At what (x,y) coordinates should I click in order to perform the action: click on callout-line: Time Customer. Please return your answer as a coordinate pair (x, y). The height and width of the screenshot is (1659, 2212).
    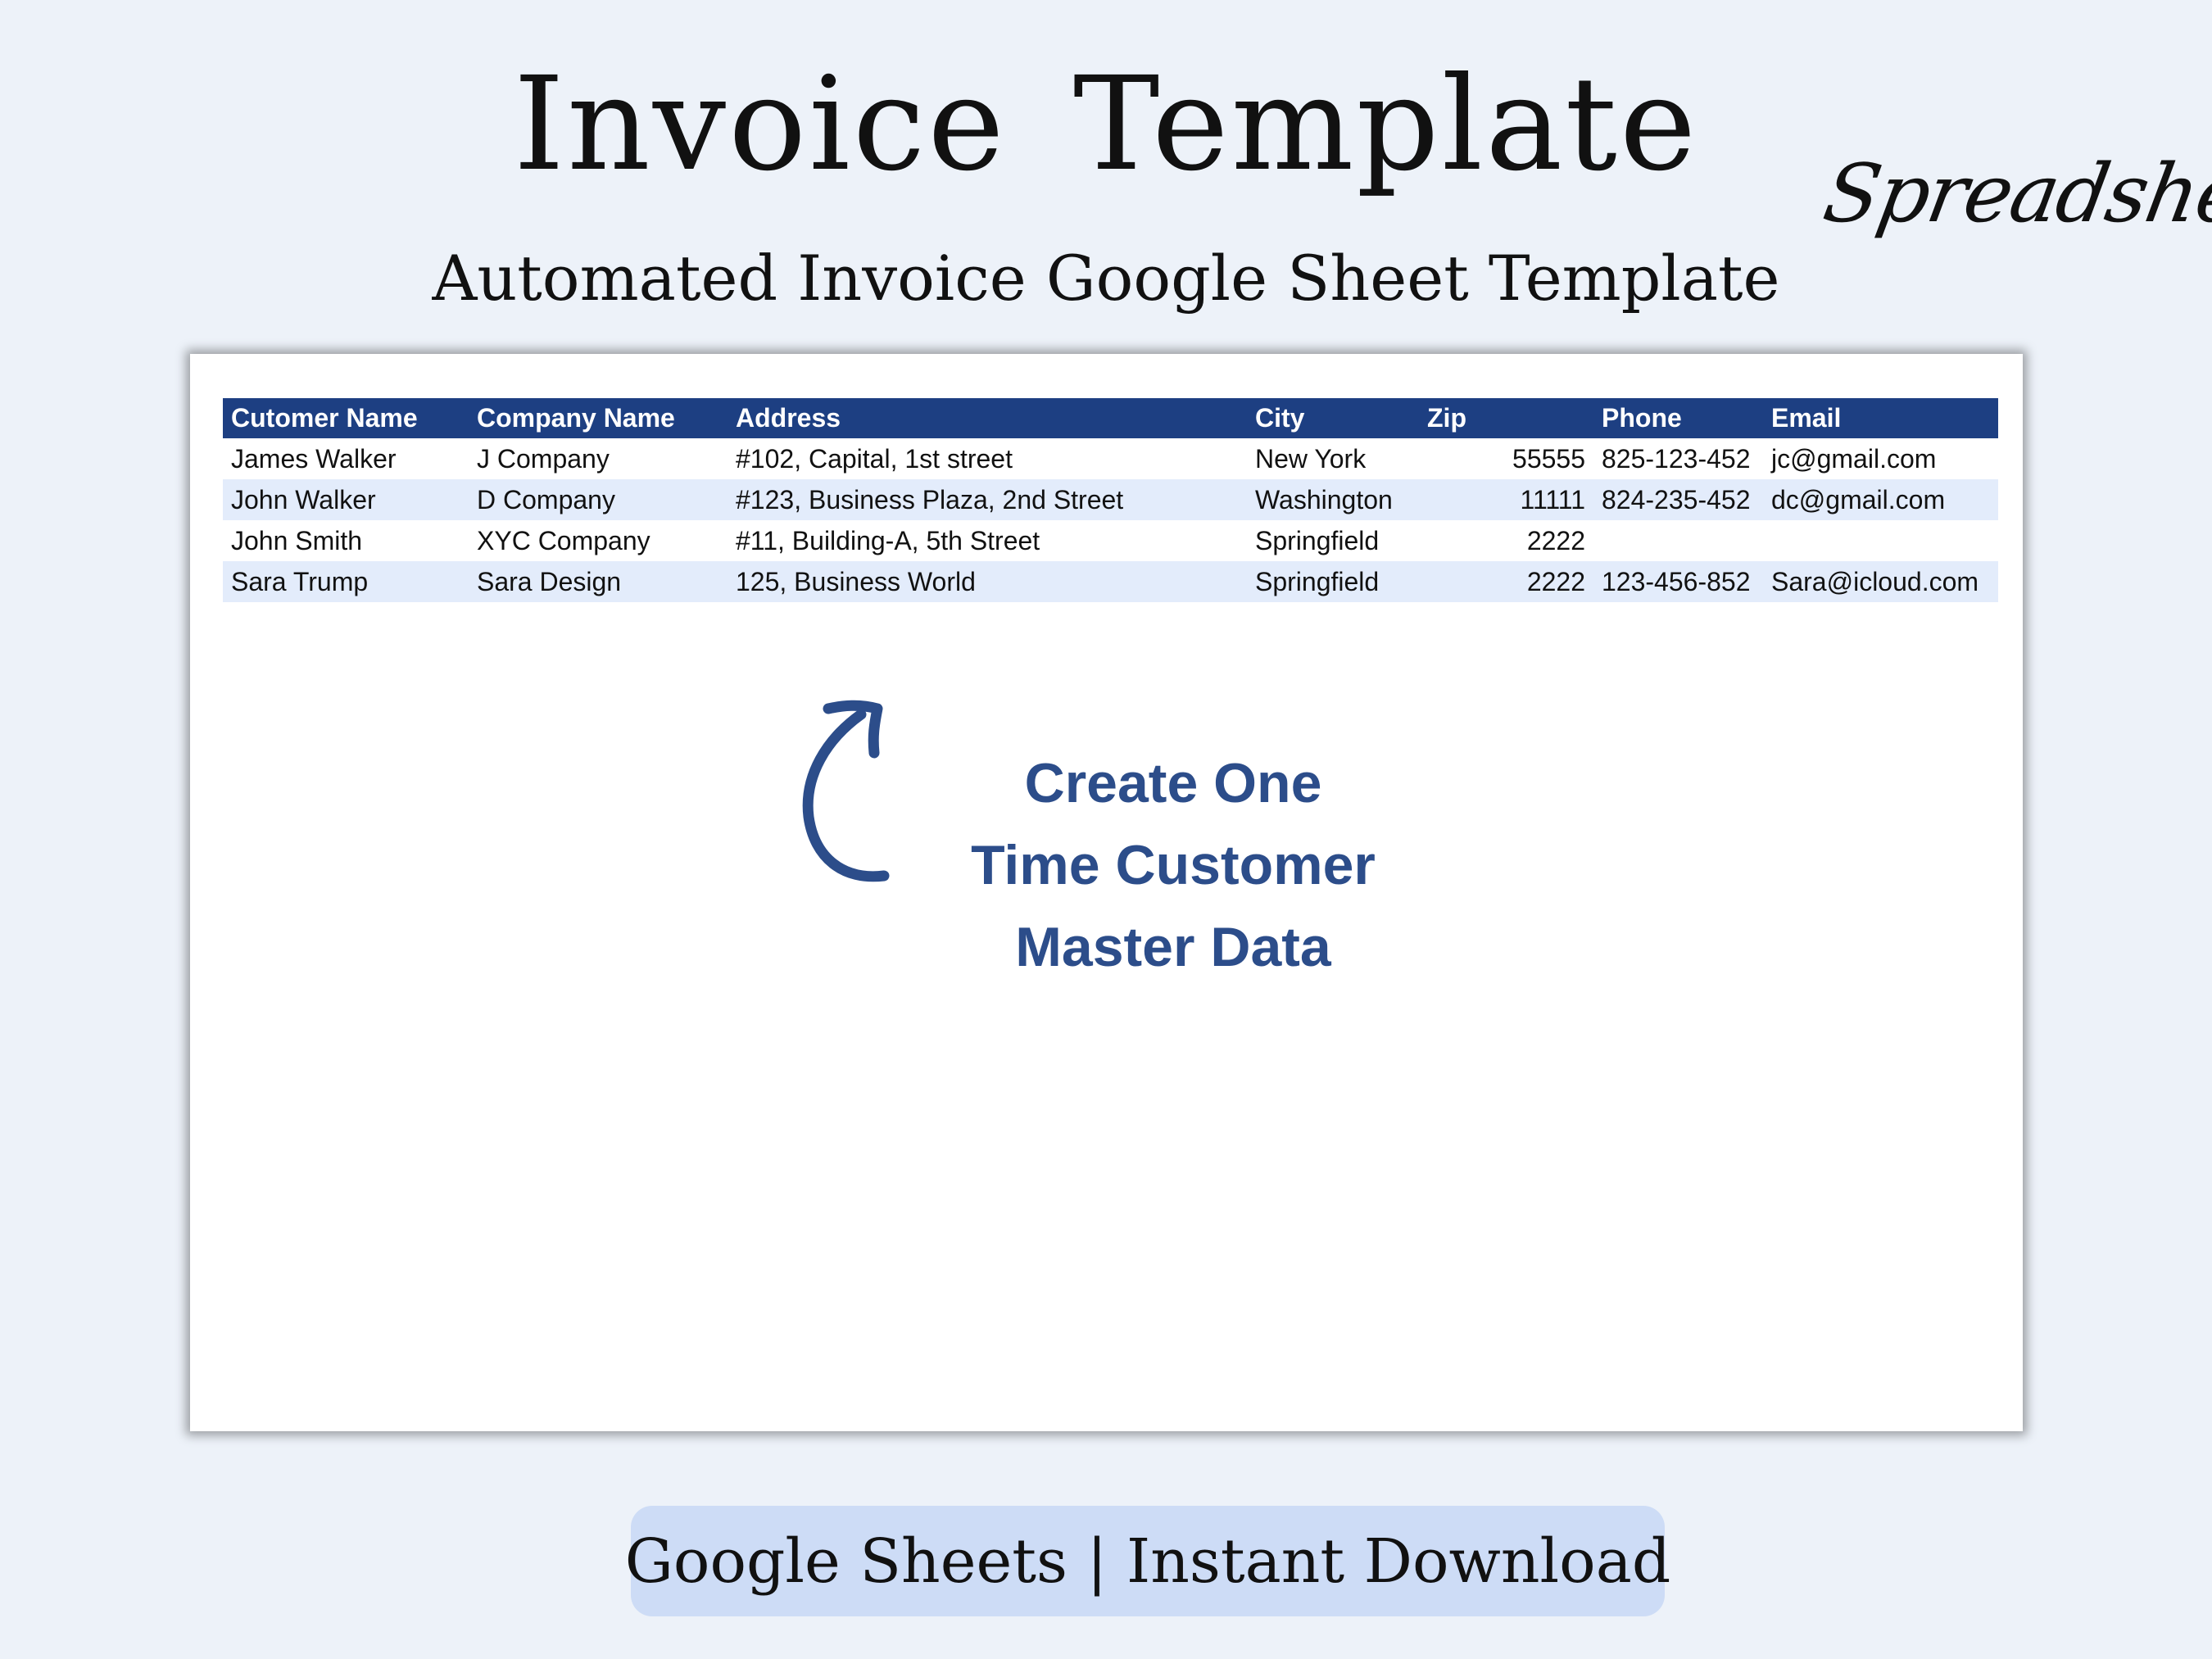
    Looking at the image, I should click on (1173, 865).